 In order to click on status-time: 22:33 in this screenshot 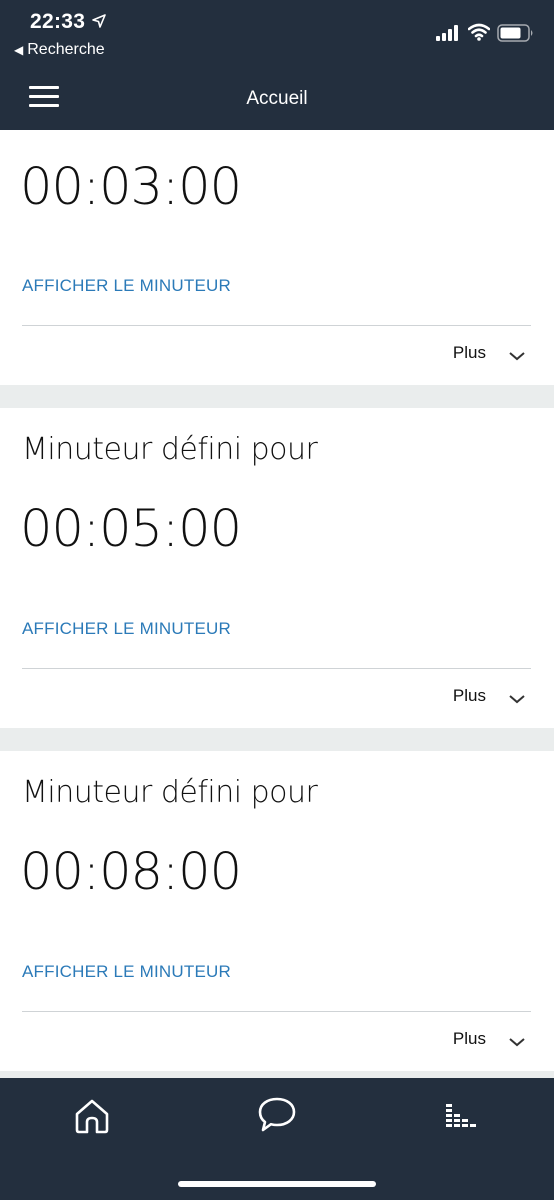, I will do `click(58, 21)`.